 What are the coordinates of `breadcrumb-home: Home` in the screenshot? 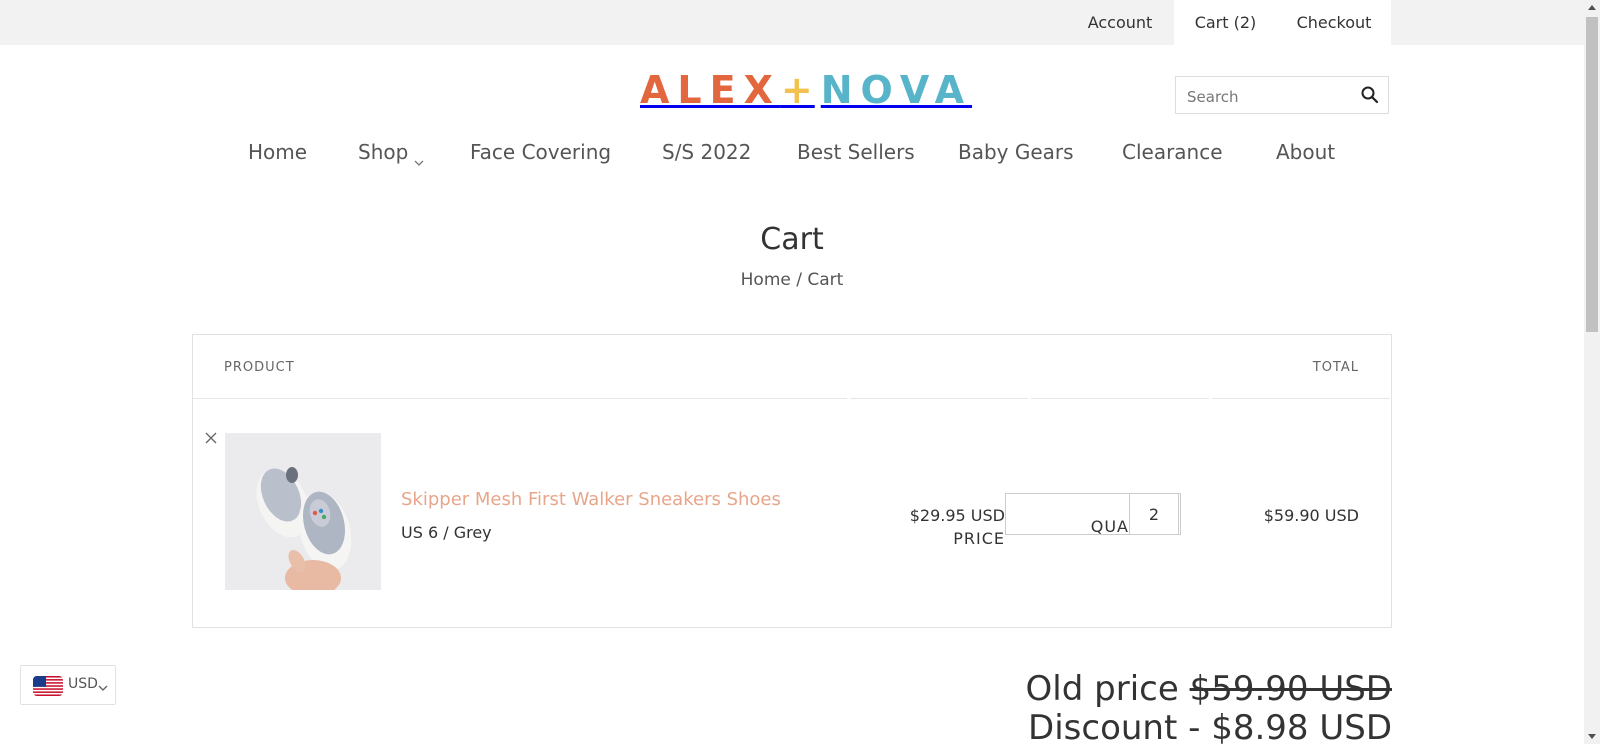 It's located at (766, 280).